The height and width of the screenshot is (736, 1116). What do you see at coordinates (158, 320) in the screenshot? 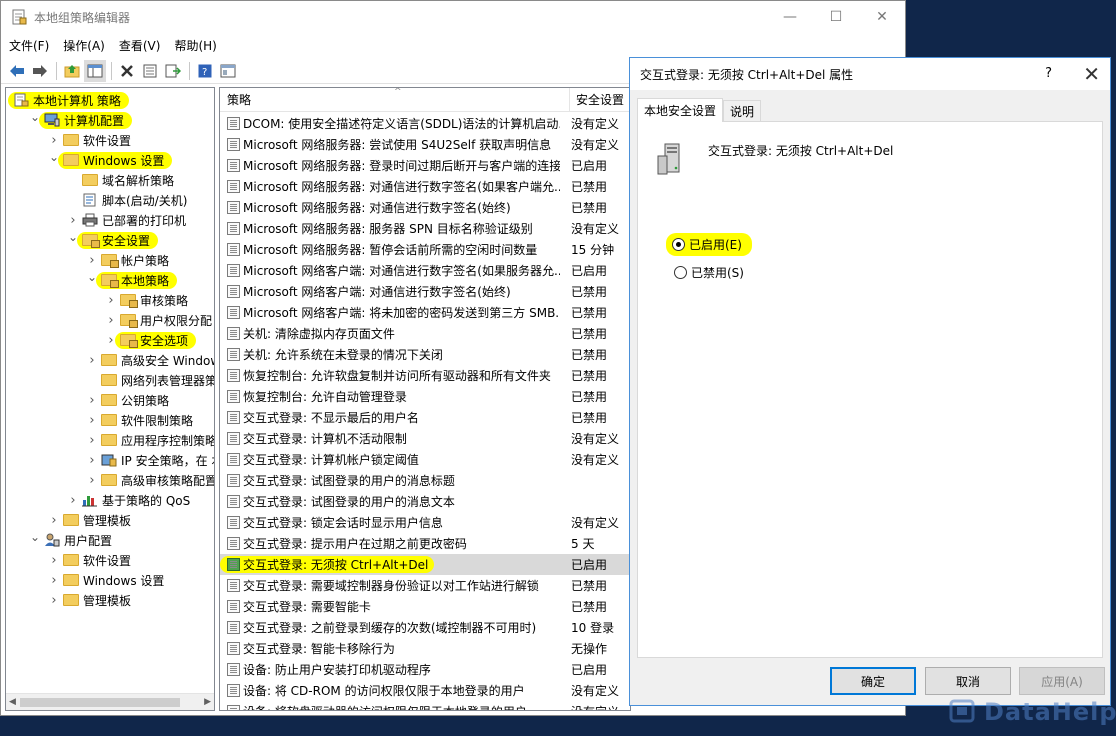
I see `tree-item: › 用户权限分配` at bounding box center [158, 320].